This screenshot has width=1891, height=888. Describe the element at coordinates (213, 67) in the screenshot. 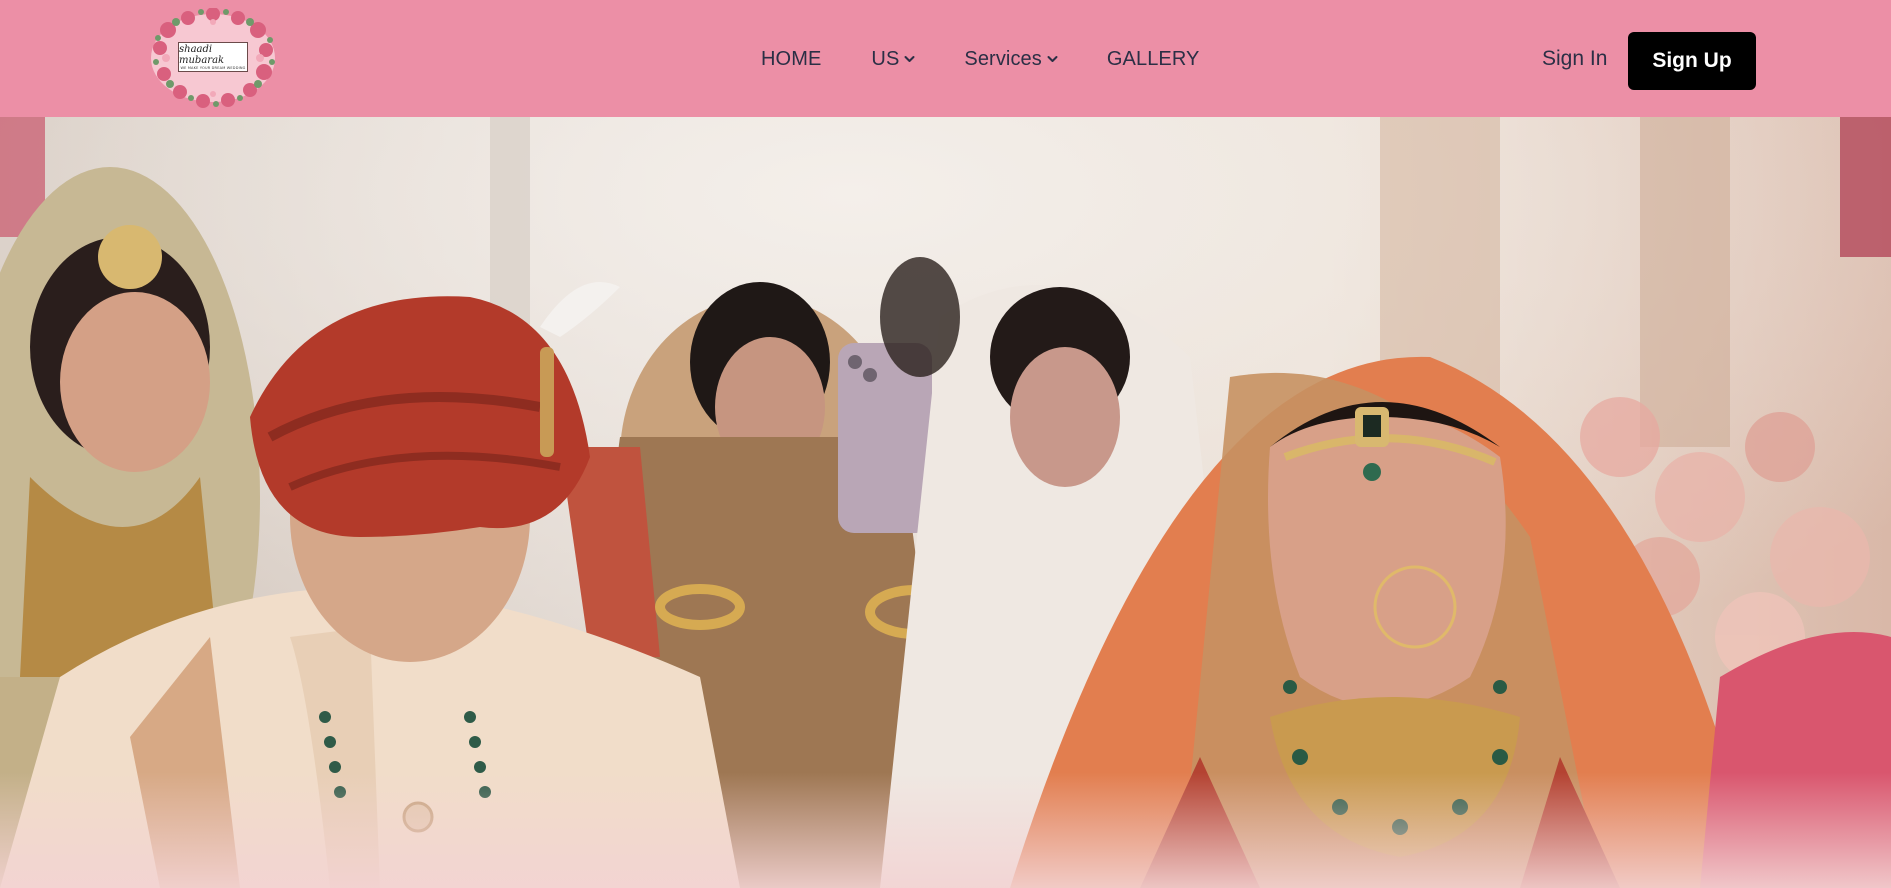

I see `logo-tagline: WE MAKE YOUR DREAM WEDDING` at that location.